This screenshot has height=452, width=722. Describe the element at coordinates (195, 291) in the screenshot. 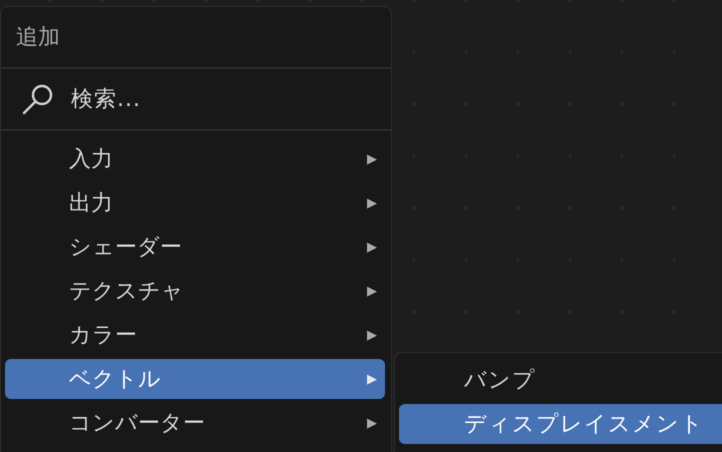

I see `menu-item: テクスチャ ▶` at that location.